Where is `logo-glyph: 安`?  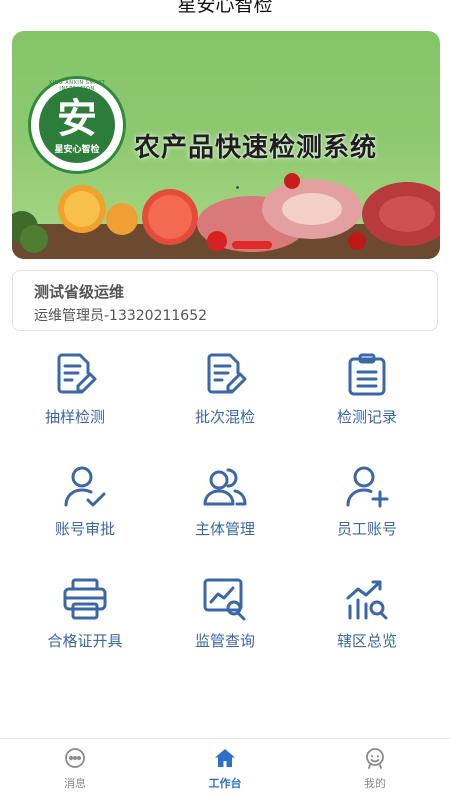
logo-glyph: 安 is located at coordinates (77, 118).